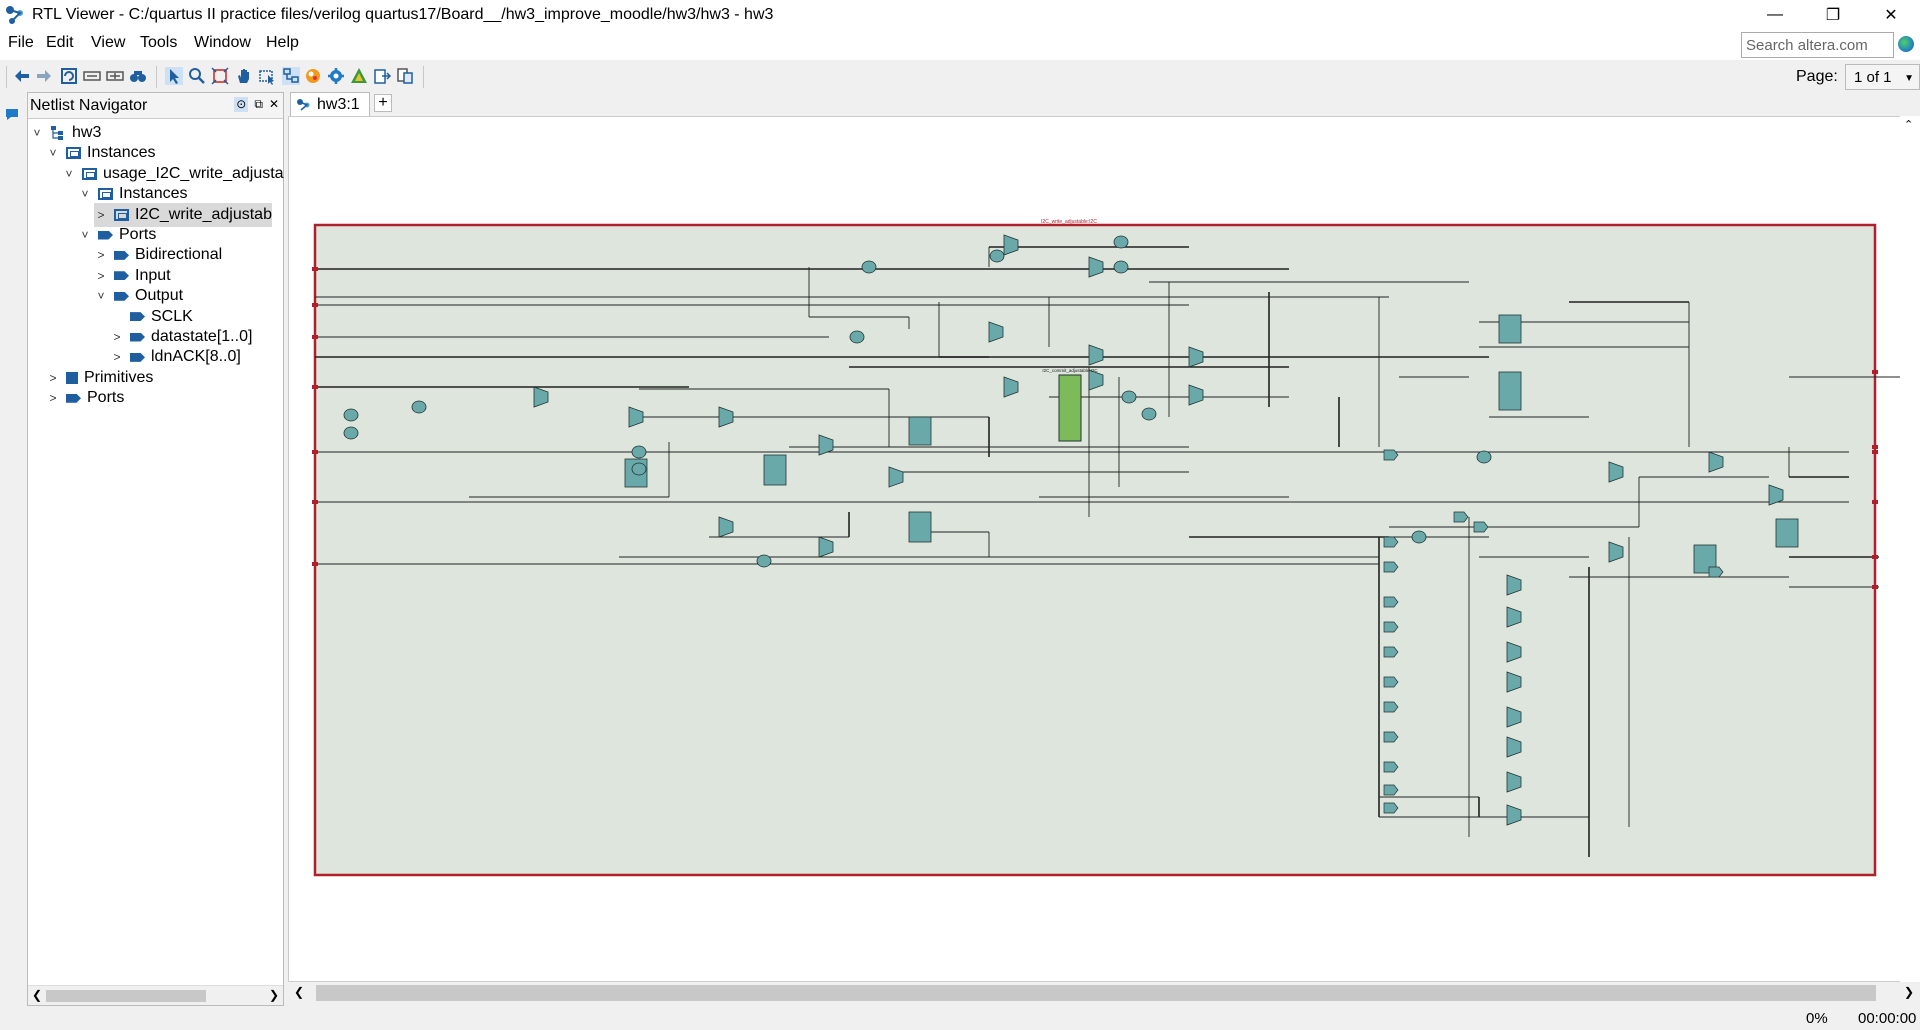  Describe the element at coordinates (22, 76) in the screenshot. I see `back-icon` at that location.